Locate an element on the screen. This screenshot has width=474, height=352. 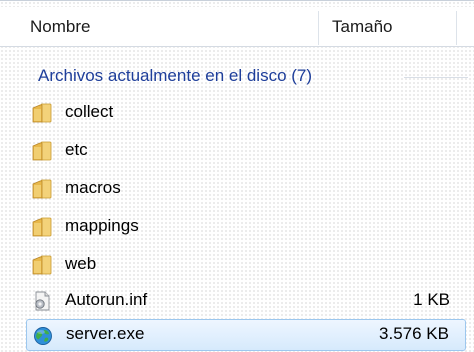
file-name: server.exe is located at coordinates (105, 333).